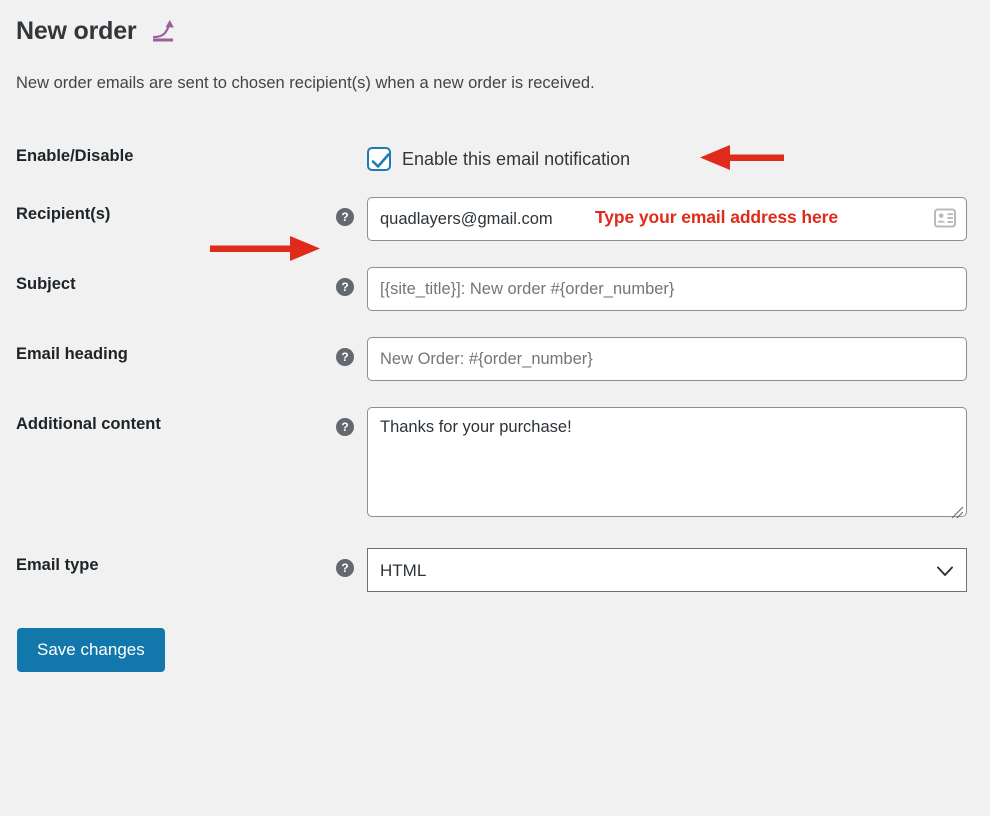 This screenshot has height=816, width=990. I want to click on email-heading-input-holder, so click(667, 359).